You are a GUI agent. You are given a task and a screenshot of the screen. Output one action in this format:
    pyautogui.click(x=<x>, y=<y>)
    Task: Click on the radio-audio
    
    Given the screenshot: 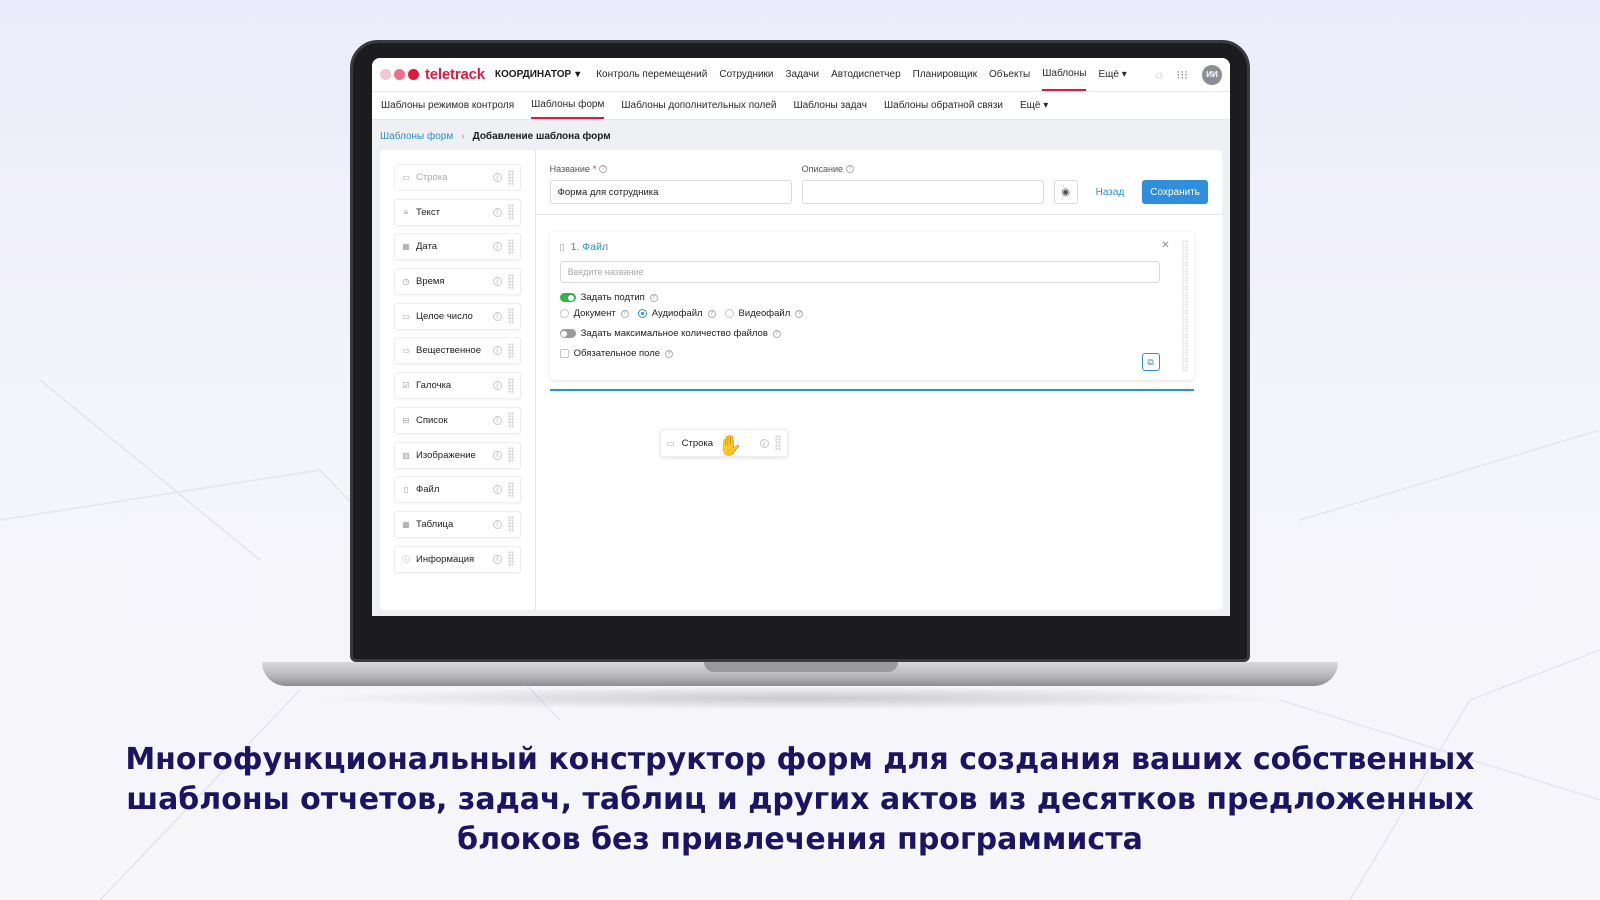 What is the action you would take?
    pyautogui.click(x=642, y=313)
    